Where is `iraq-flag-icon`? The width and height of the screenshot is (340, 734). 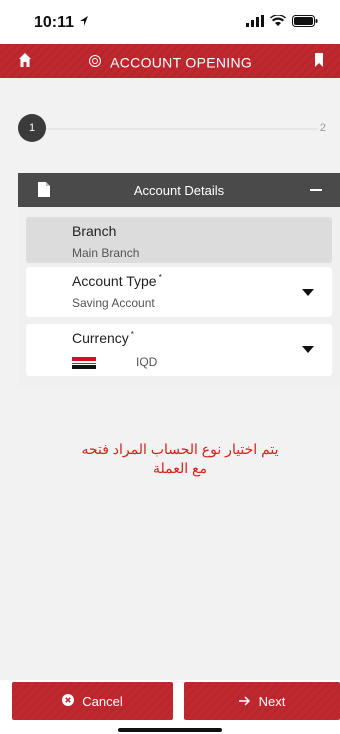
iraq-flag-icon is located at coordinates (84, 363).